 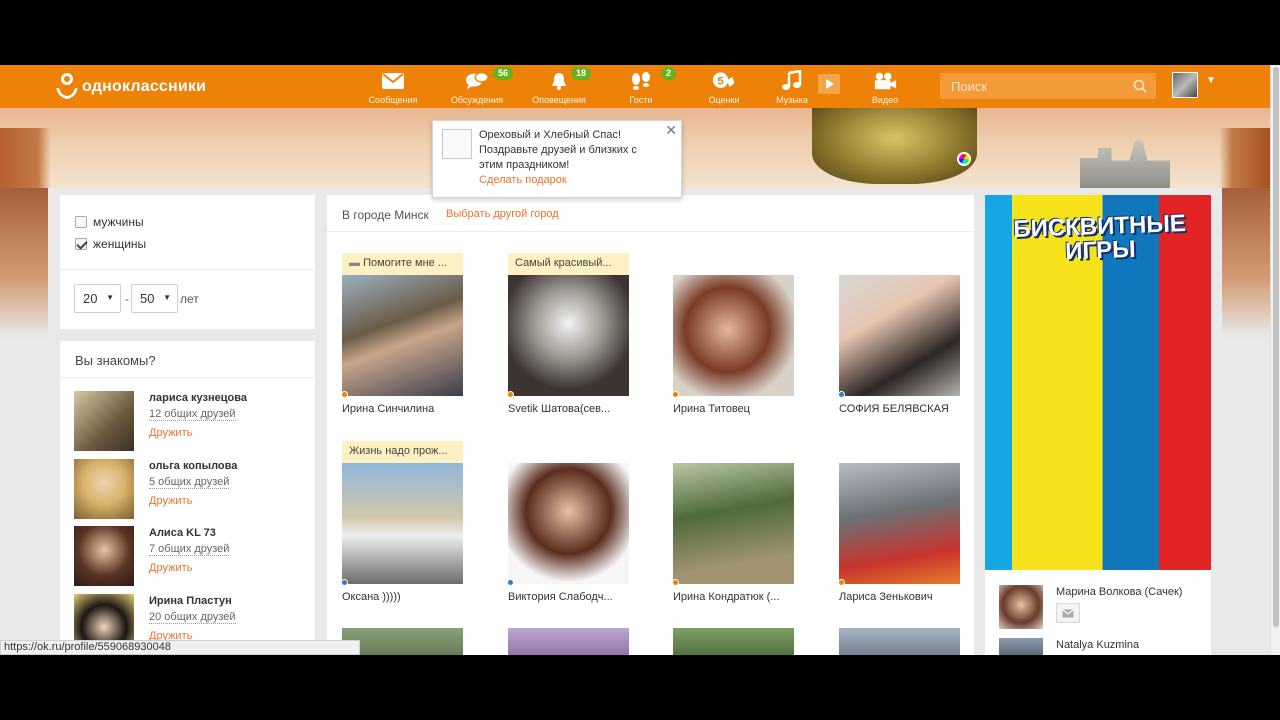 I want to click on friend-name: Марина Волкова (Сачек), so click(x=1119, y=592).